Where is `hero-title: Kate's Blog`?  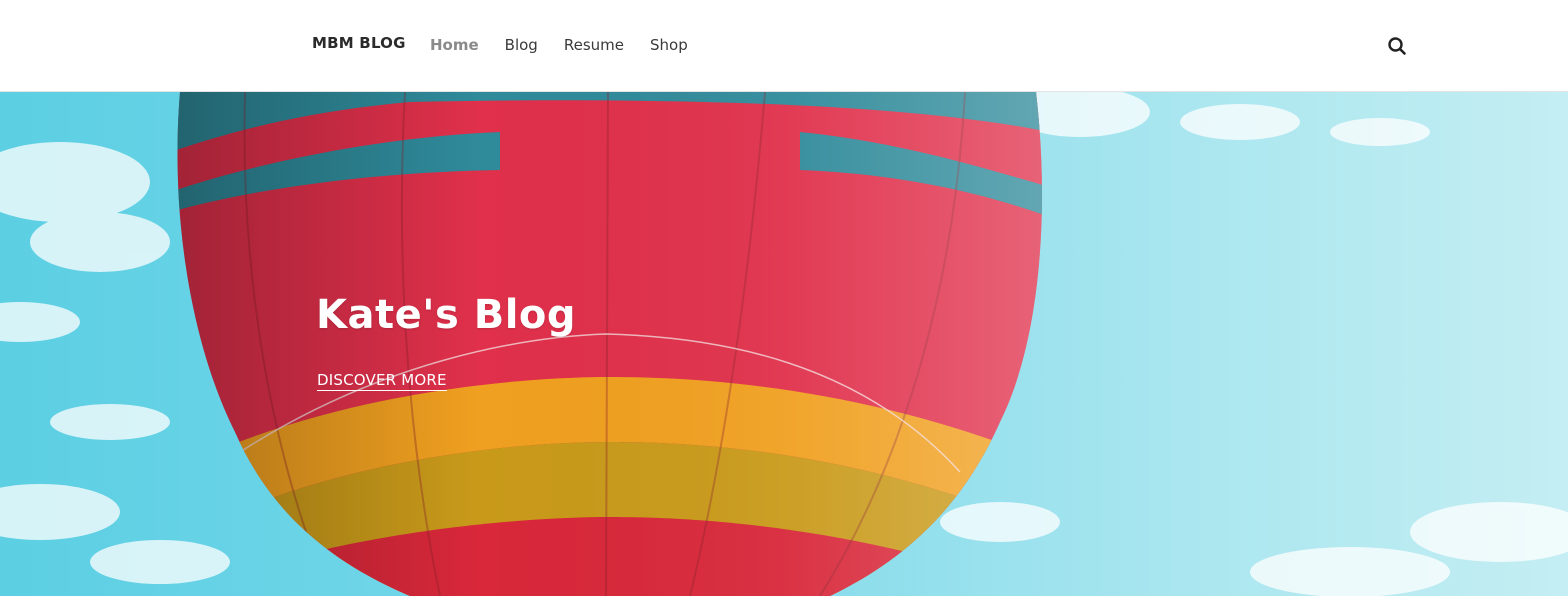
hero-title: Kate's Blog is located at coordinates (446, 315).